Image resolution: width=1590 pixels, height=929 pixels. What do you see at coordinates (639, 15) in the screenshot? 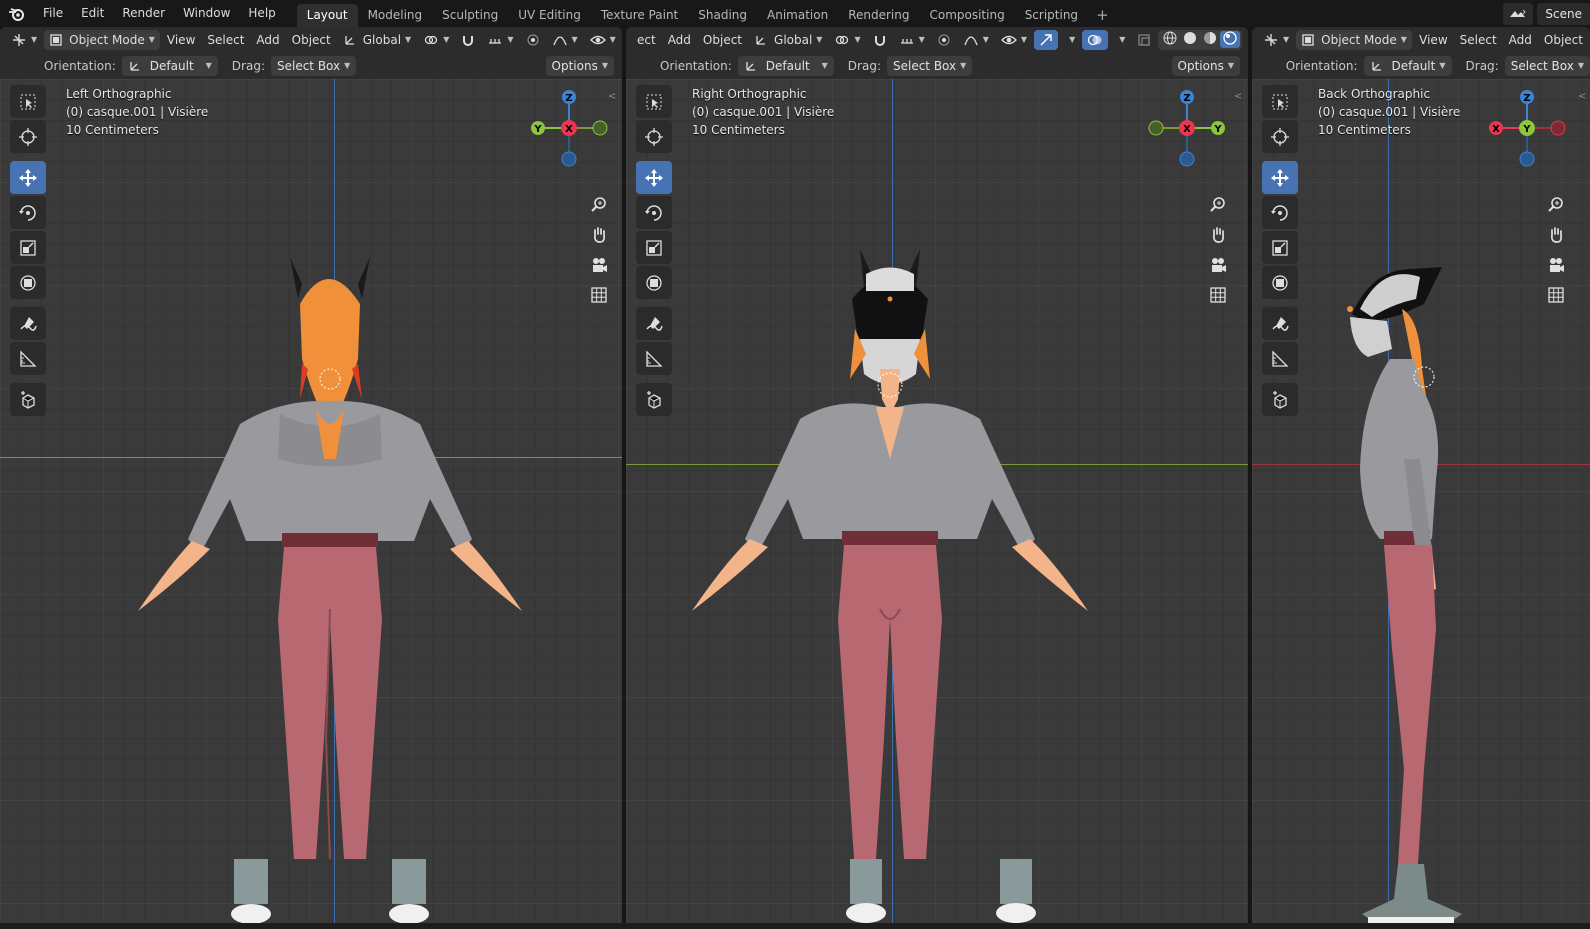
I see `tab-texture-paint: Texture Paint` at bounding box center [639, 15].